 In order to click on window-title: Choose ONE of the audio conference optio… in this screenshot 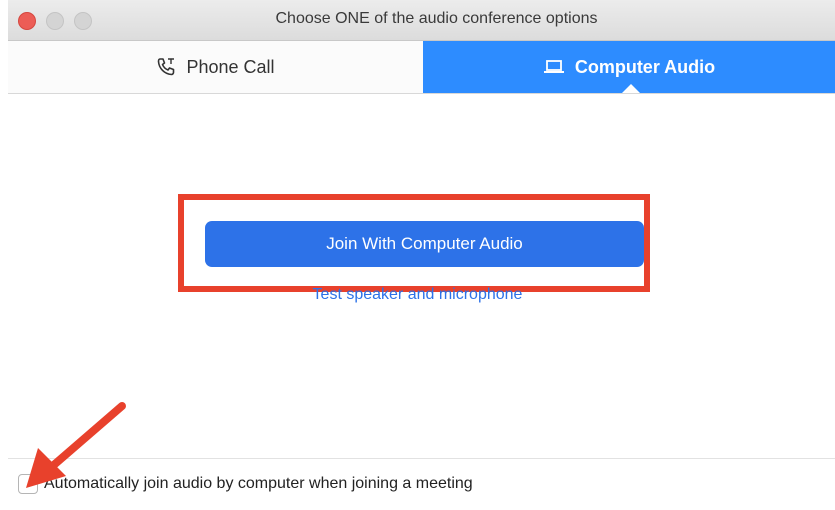, I will do `click(436, 18)`.